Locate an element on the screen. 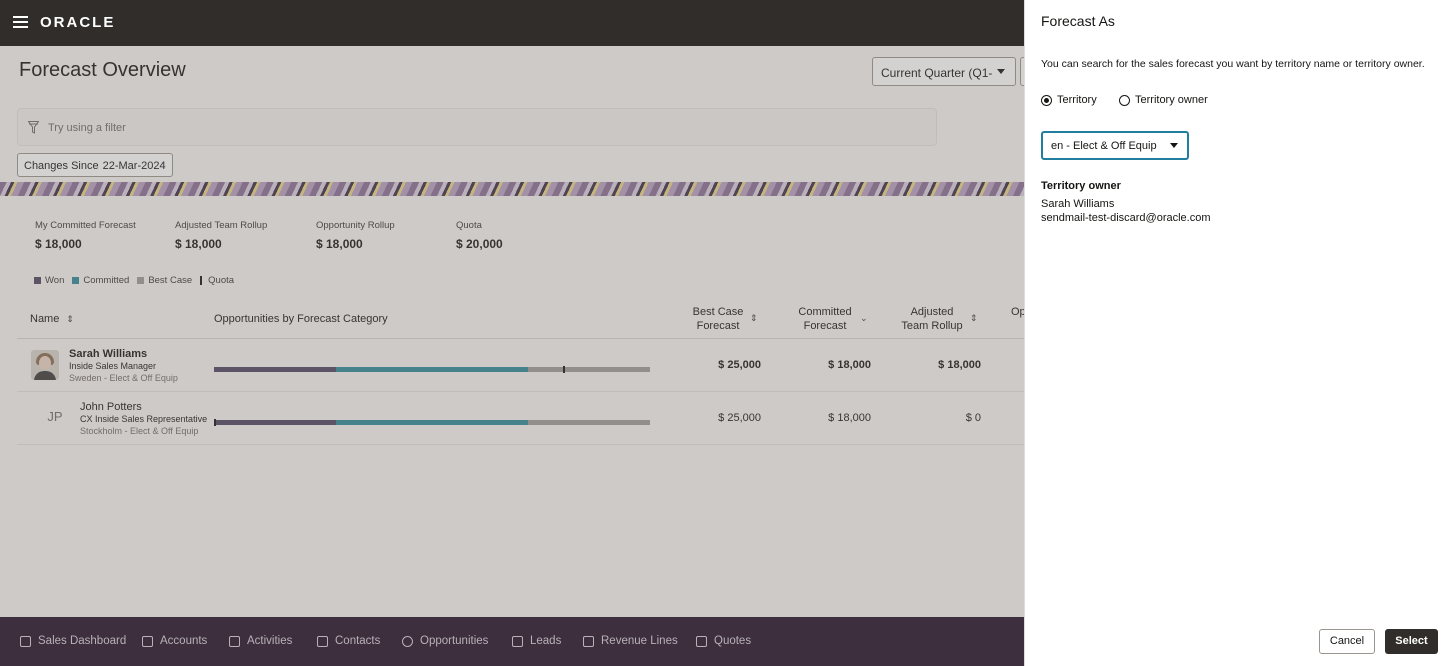 Image resolution: width=1452 pixels, height=666 pixels. page-title: Forecast Overview is located at coordinates (102, 70).